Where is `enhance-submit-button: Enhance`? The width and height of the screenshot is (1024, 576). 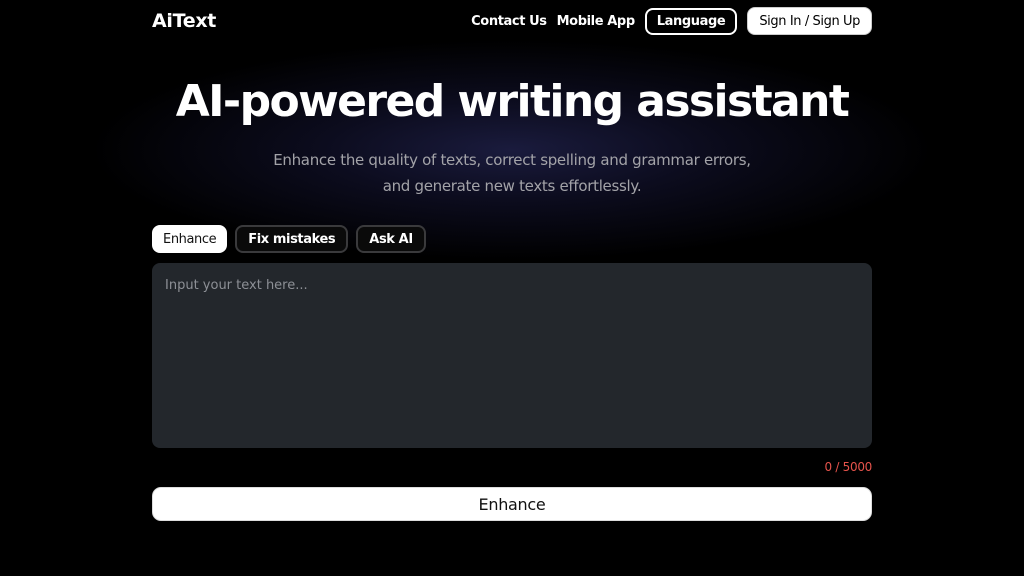 enhance-submit-button: Enhance is located at coordinates (512, 504).